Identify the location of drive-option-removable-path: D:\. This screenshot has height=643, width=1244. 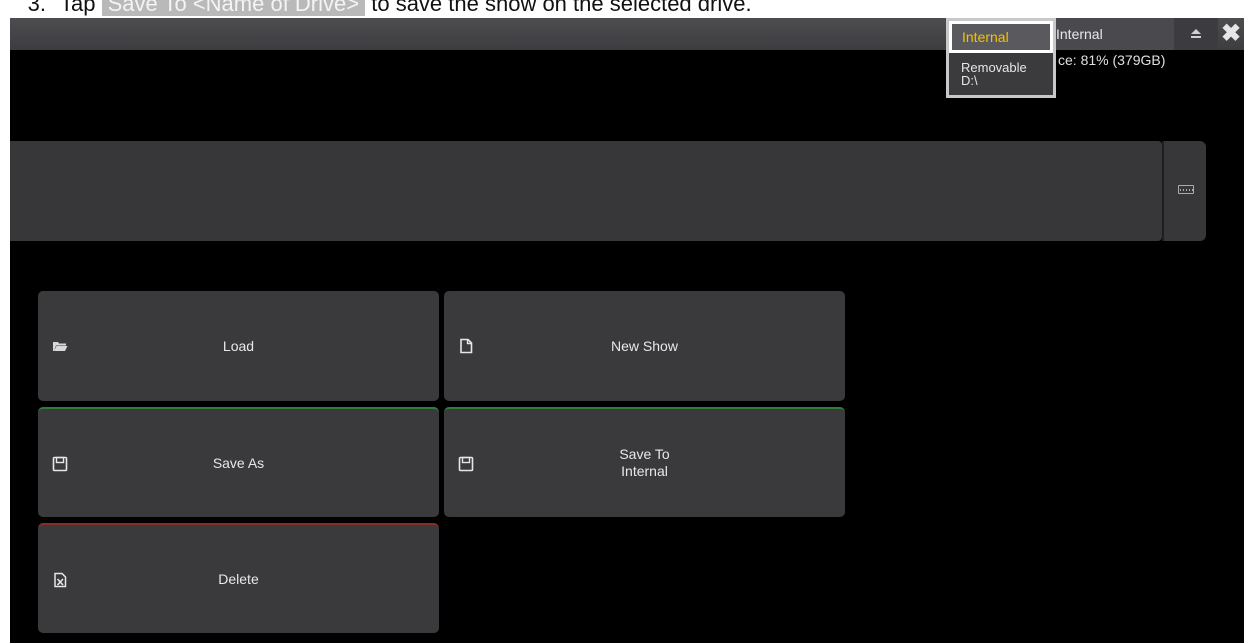
(969, 80).